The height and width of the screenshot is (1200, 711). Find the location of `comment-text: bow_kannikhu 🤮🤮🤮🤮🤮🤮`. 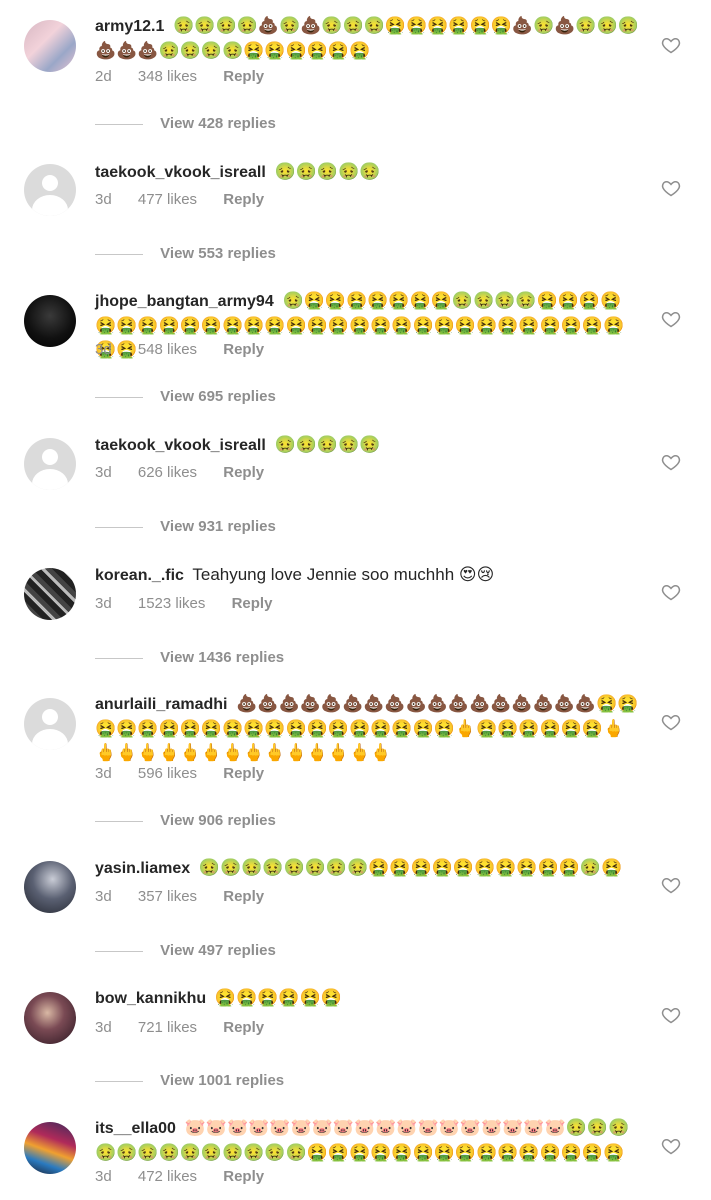

comment-text: bow_kannikhu 🤮🤮🤮🤮🤮🤮 is located at coordinates (367, 998).